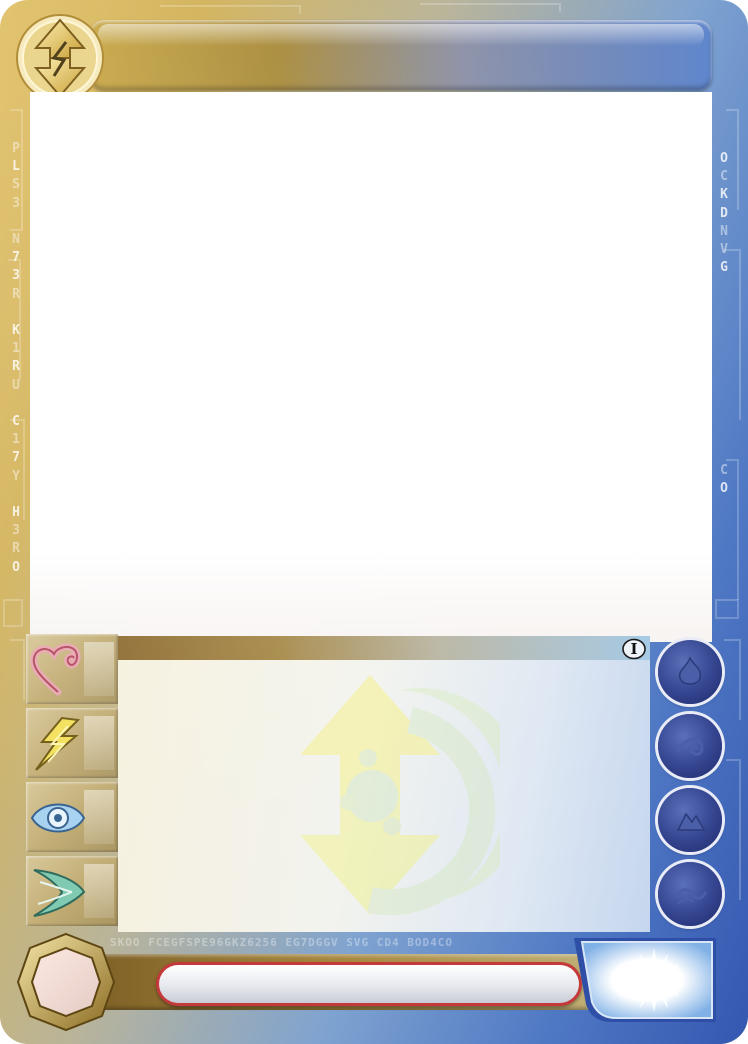  Describe the element at coordinates (60, 58) in the screenshot. I see `faction-emblem-icon` at that location.